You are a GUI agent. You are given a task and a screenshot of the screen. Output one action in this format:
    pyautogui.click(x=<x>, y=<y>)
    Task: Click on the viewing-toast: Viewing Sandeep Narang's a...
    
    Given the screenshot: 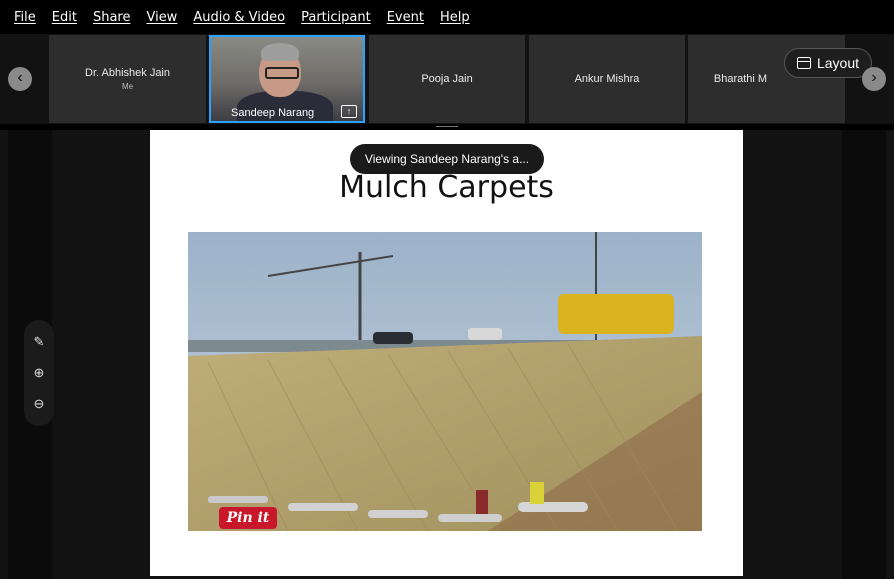 What is the action you would take?
    pyautogui.click(x=447, y=159)
    